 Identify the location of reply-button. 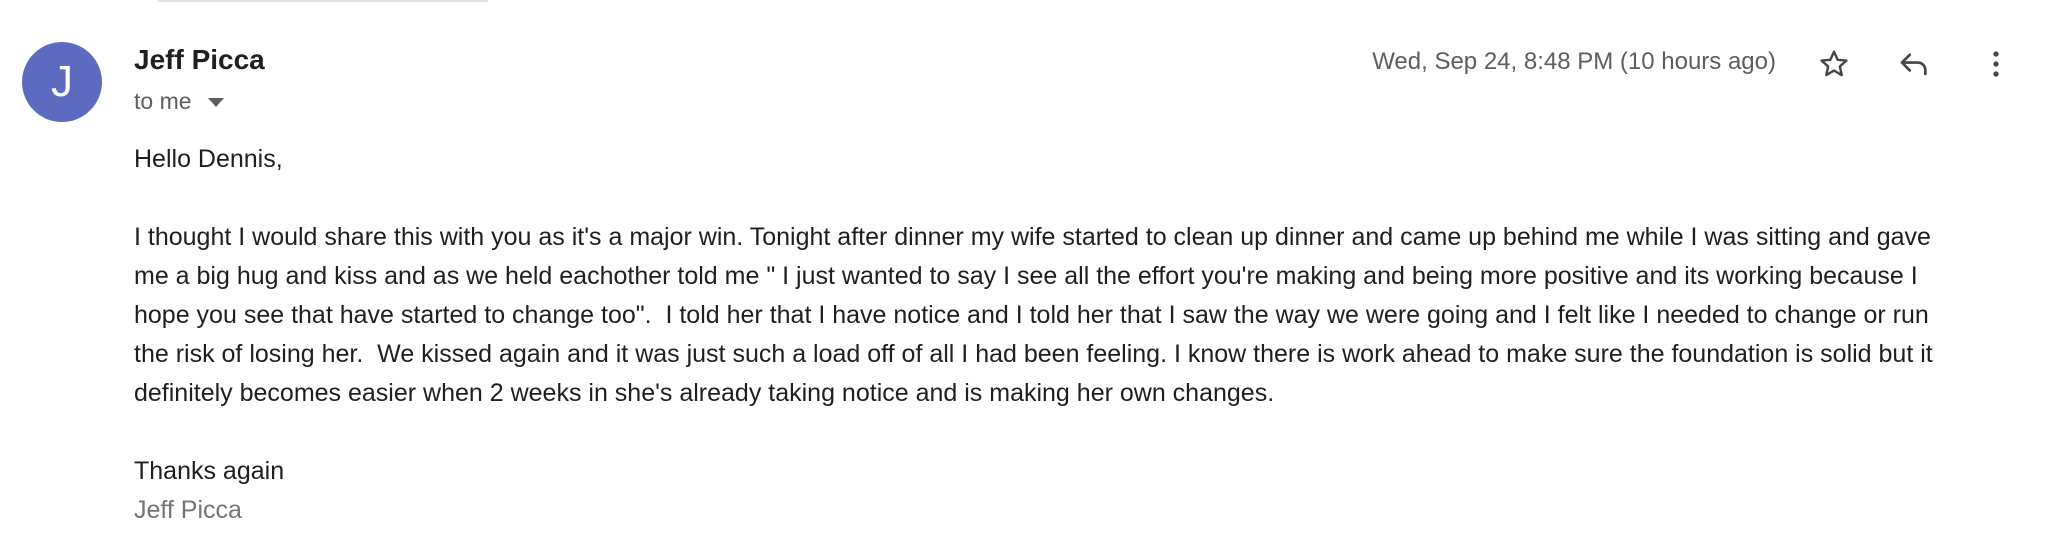
(1914, 64).